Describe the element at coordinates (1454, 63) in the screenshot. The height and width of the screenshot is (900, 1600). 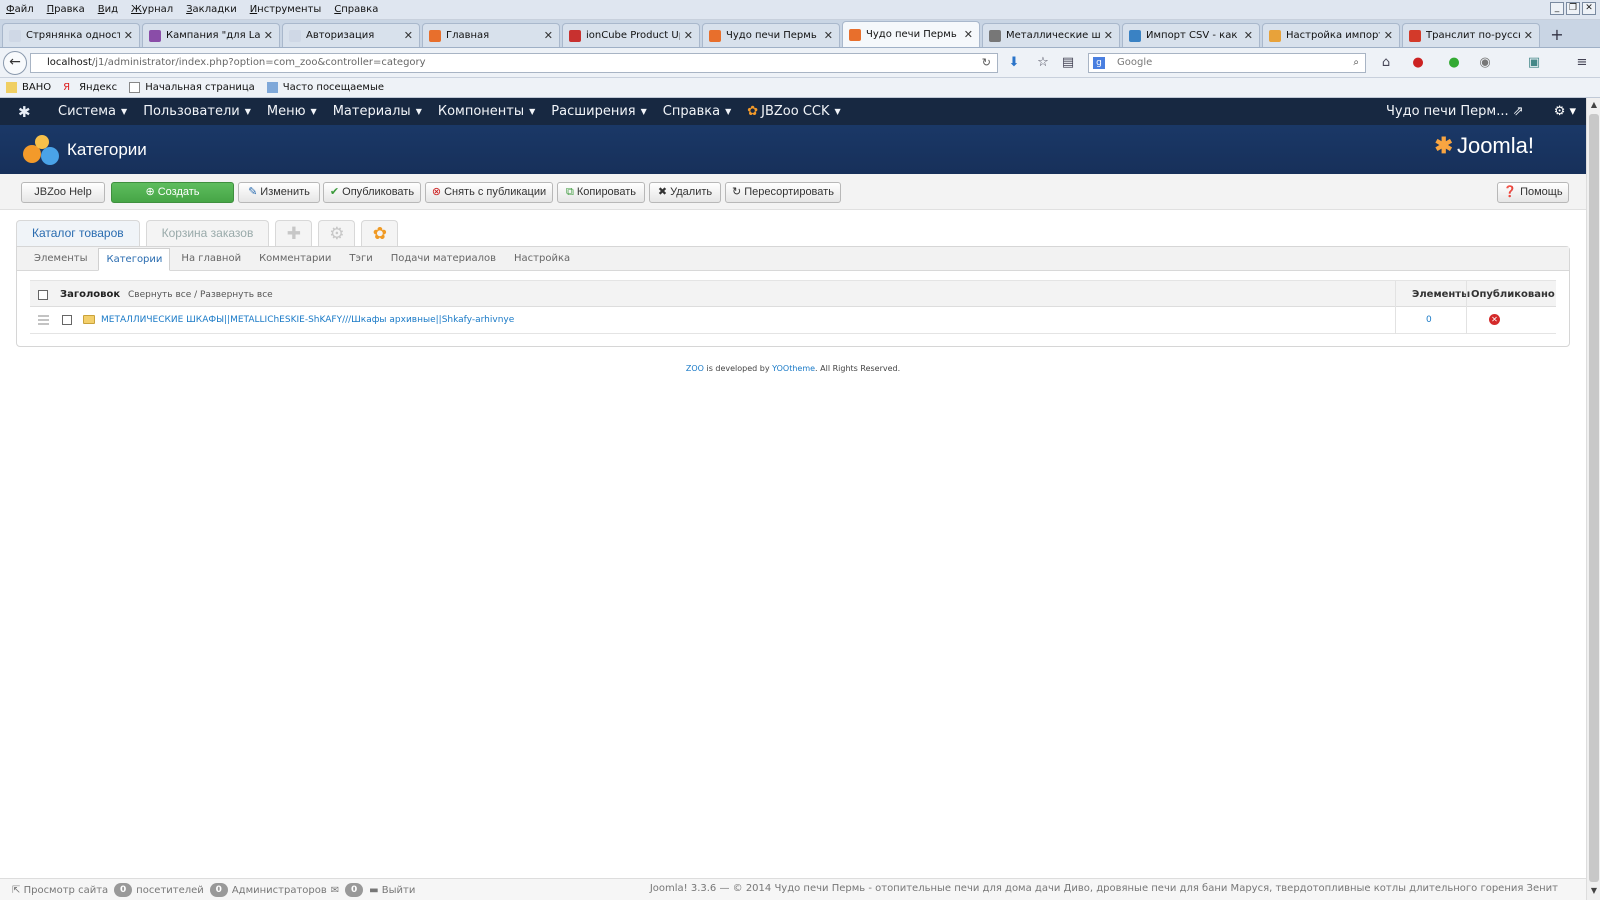
I see `extension-icon: ●` at that location.